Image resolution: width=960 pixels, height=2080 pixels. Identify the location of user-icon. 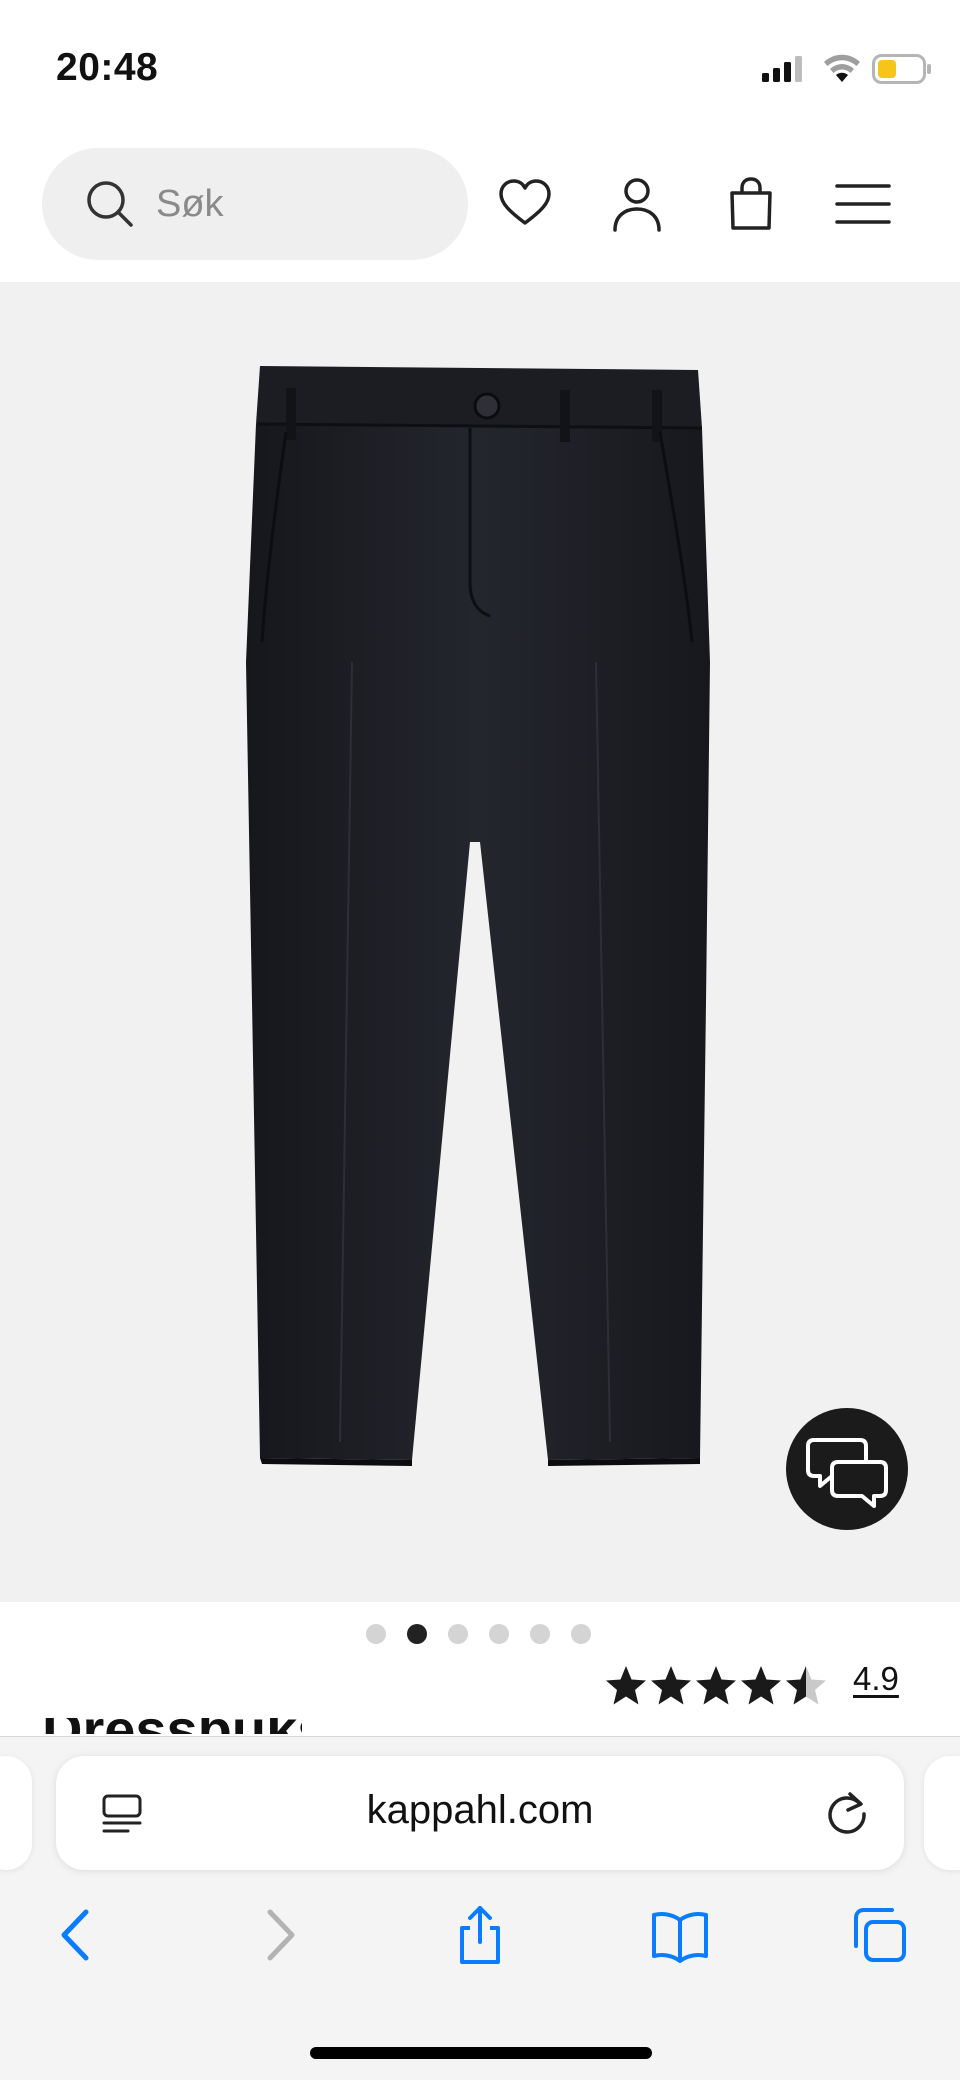
(637, 204).